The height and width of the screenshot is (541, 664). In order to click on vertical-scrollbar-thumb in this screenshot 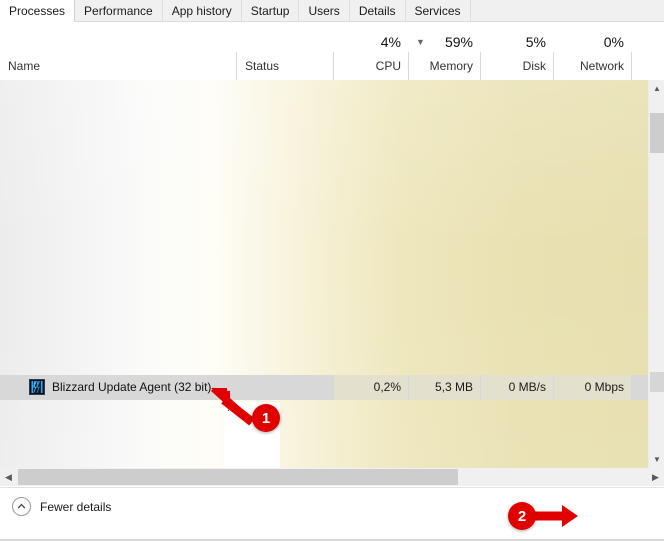, I will do `click(657, 133)`.